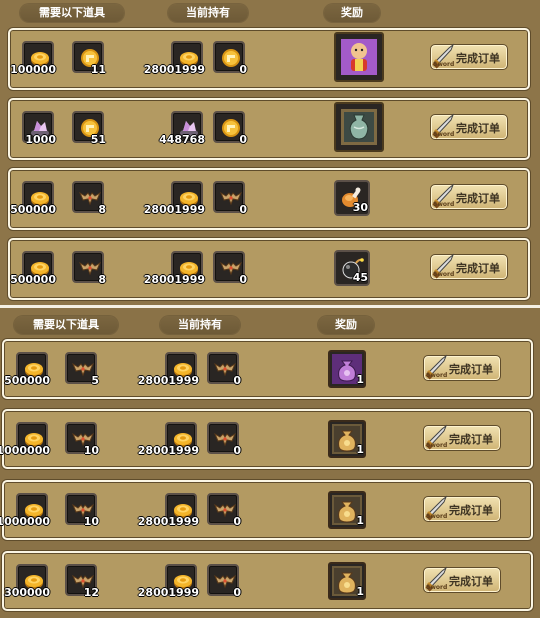 The image size is (540, 618). What do you see at coordinates (33, 69) in the screenshot?
I see `required-item-count: 100000` at bounding box center [33, 69].